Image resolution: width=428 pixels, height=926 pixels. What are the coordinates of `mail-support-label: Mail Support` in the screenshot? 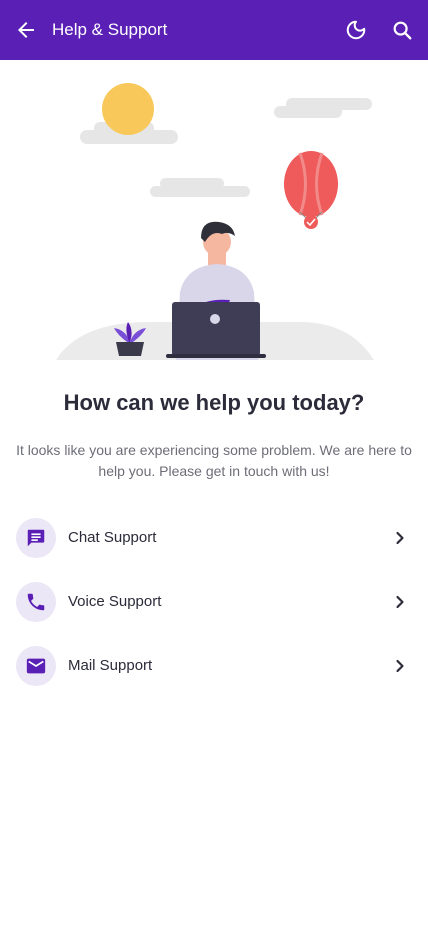 It's located at (110, 665).